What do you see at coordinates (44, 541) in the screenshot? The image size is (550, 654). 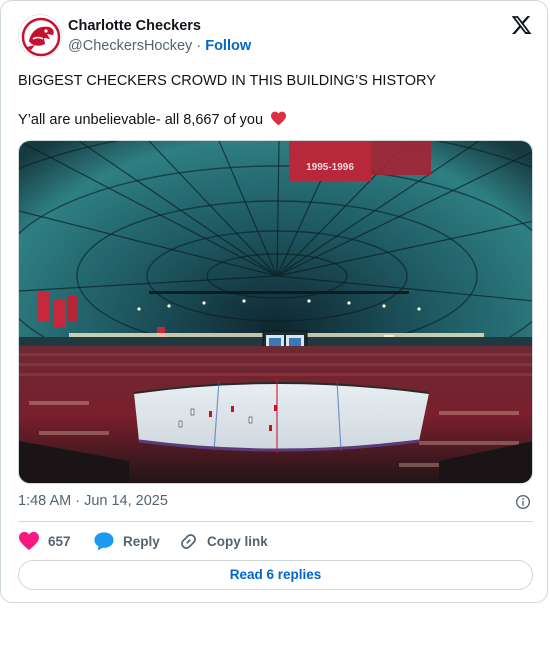 I see `like-button: 657` at bounding box center [44, 541].